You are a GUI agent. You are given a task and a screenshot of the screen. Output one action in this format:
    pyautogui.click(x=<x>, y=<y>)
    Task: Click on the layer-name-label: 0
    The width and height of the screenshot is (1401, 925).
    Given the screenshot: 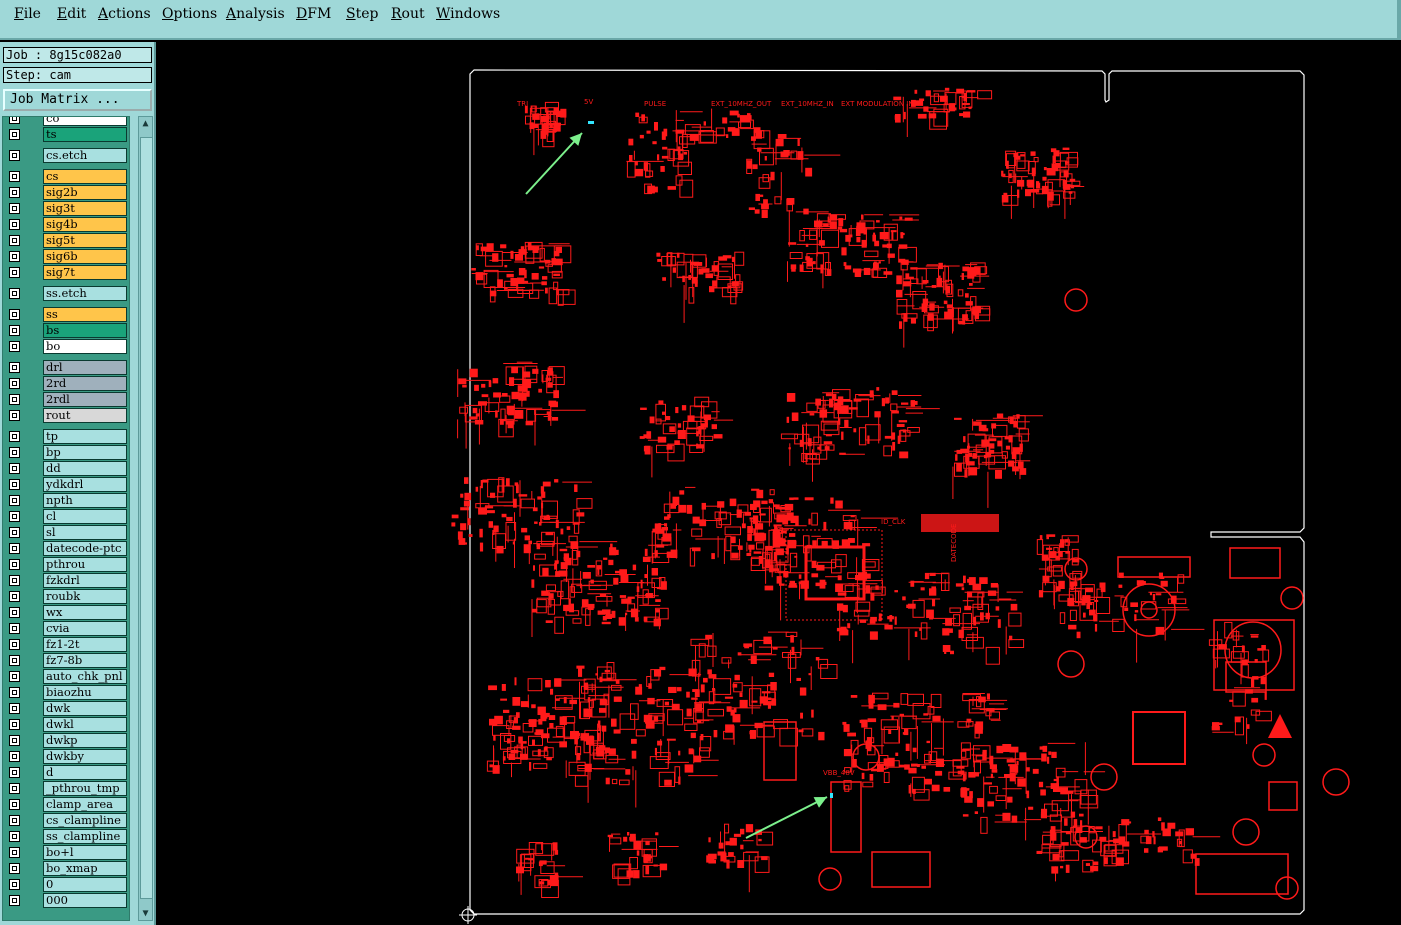 What is the action you would take?
    pyautogui.click(x=85, y=884)
    